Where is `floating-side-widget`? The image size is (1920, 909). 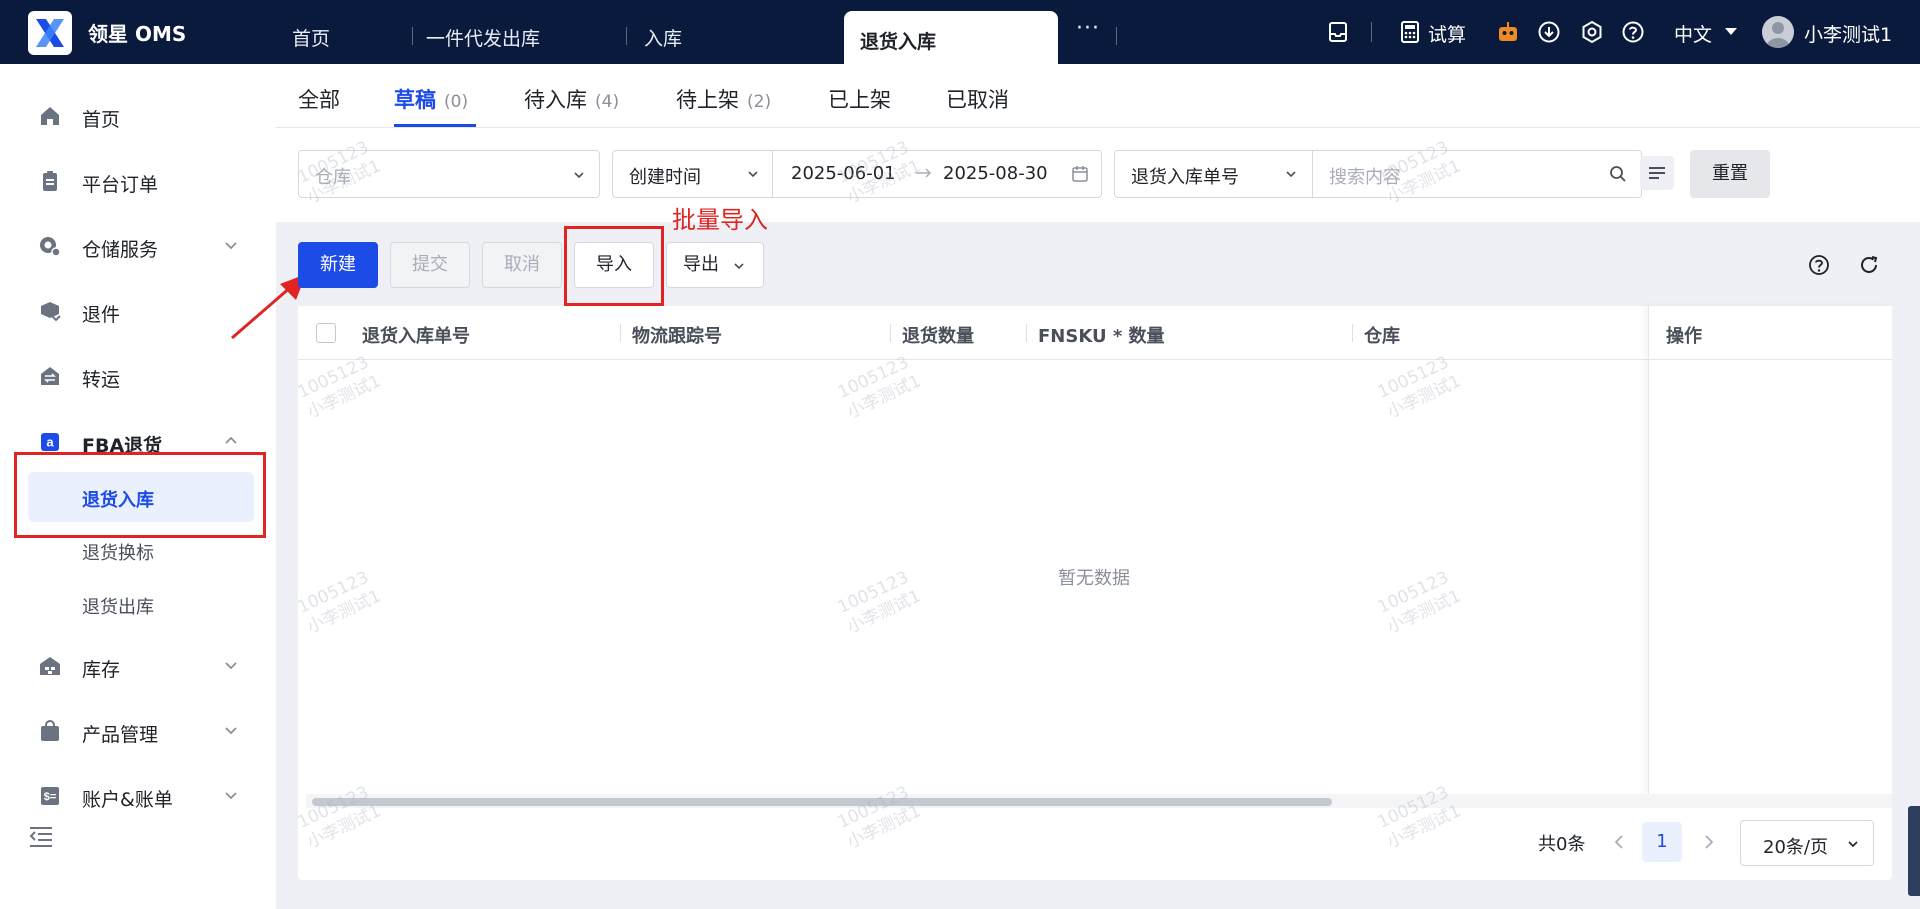
floating-side-widget is located at coordinates (1914, 851).